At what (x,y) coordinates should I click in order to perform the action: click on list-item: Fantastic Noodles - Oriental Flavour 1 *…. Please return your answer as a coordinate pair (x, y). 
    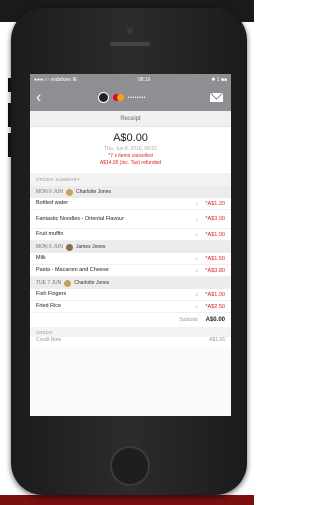
    Looking at the image, I should click on (130, 219).